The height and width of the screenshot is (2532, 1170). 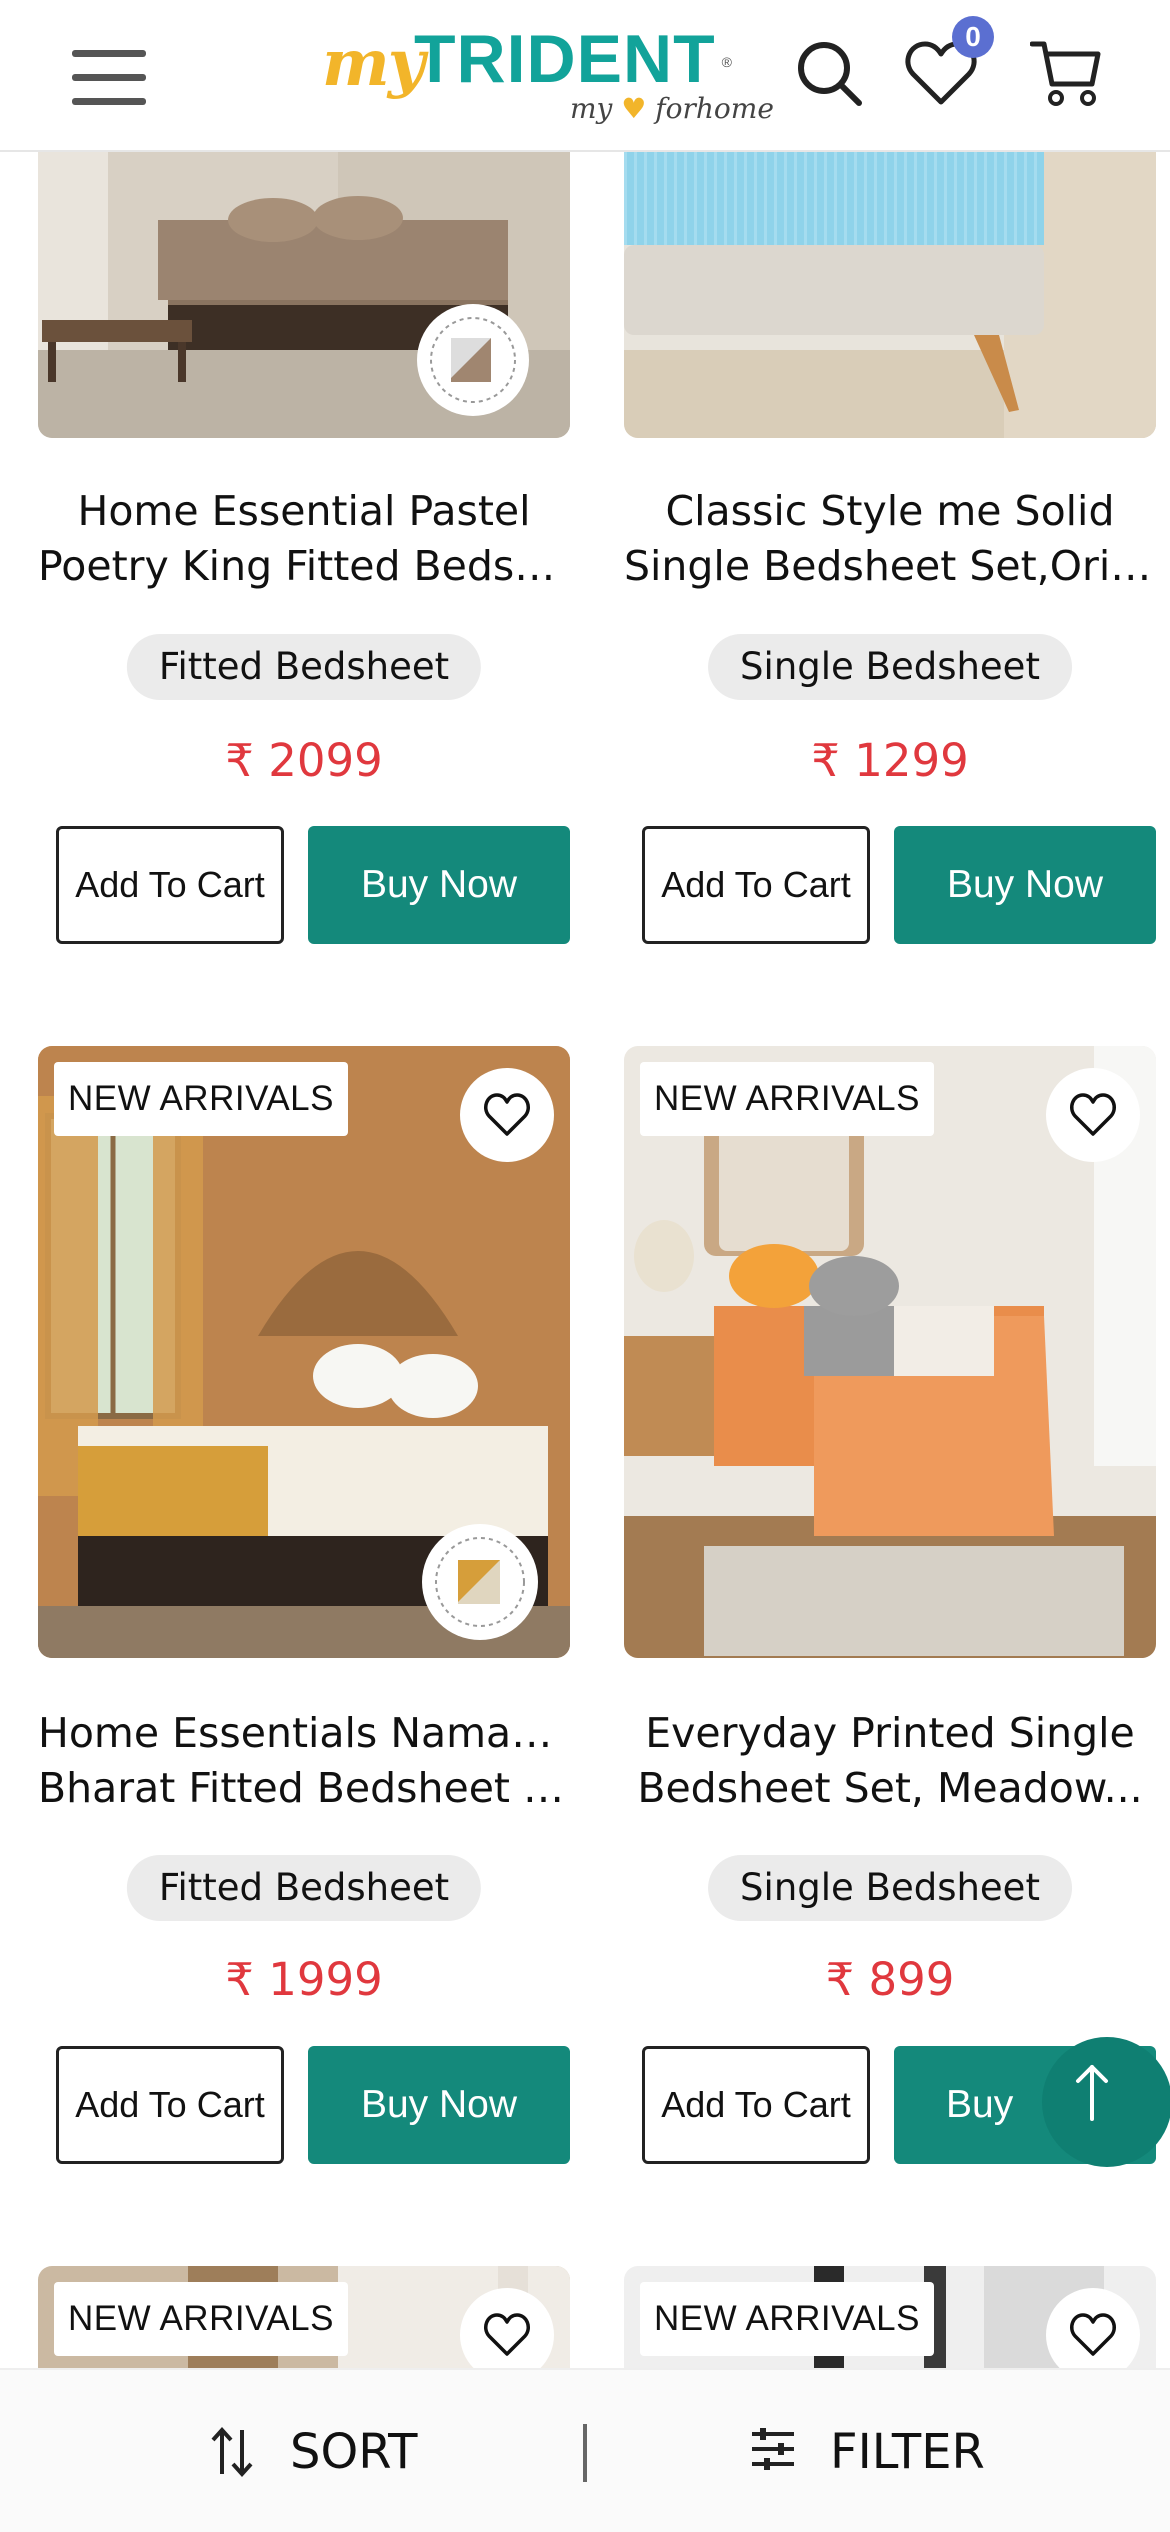 I want to click on search-icon, so click(x=829, y=73).